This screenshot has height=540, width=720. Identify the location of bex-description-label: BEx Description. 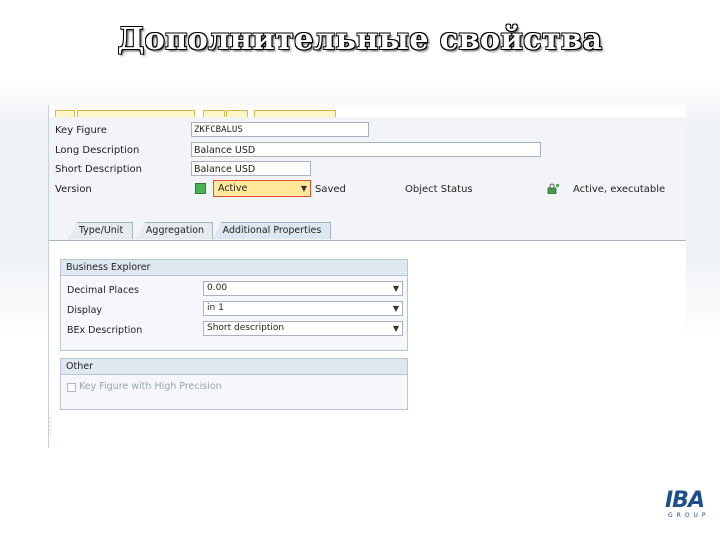
(105, 330).